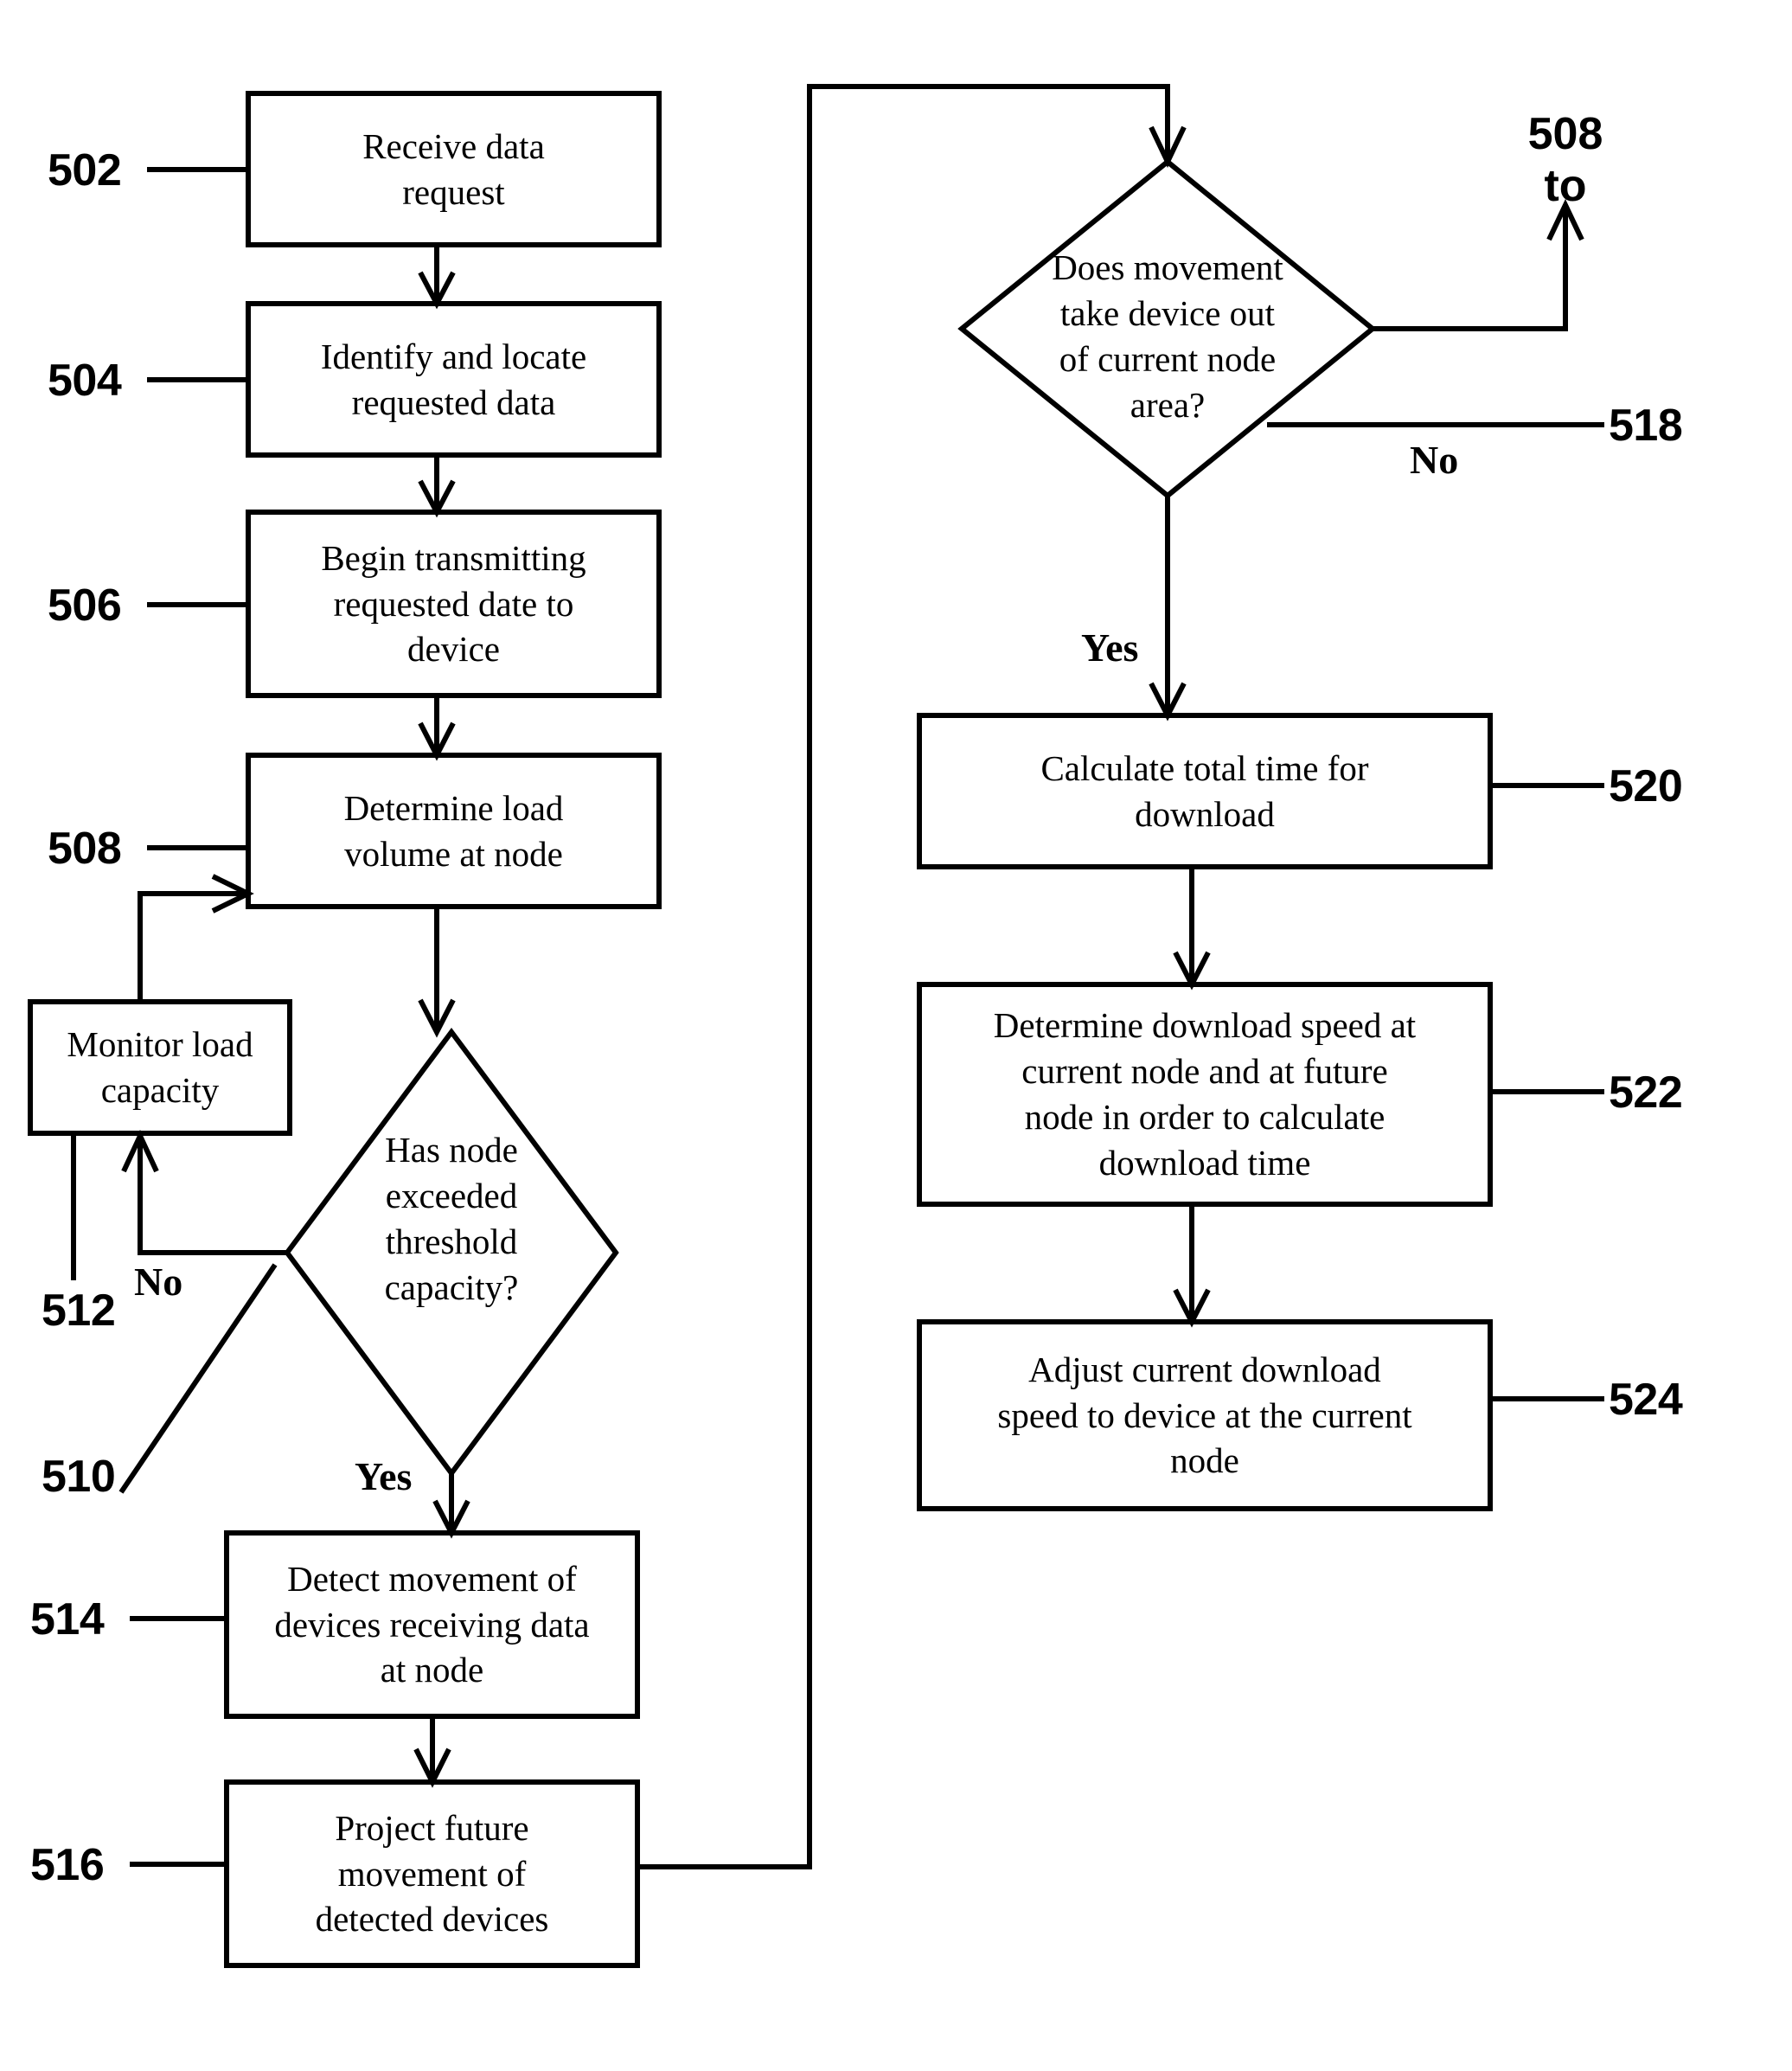 The width and height of the screenshot is (1792, 2071). What do you see at coordinates (1646, 1400) in the screenshot?
I see `ref-number-524: 524` at bounding box center [1646, 1400].